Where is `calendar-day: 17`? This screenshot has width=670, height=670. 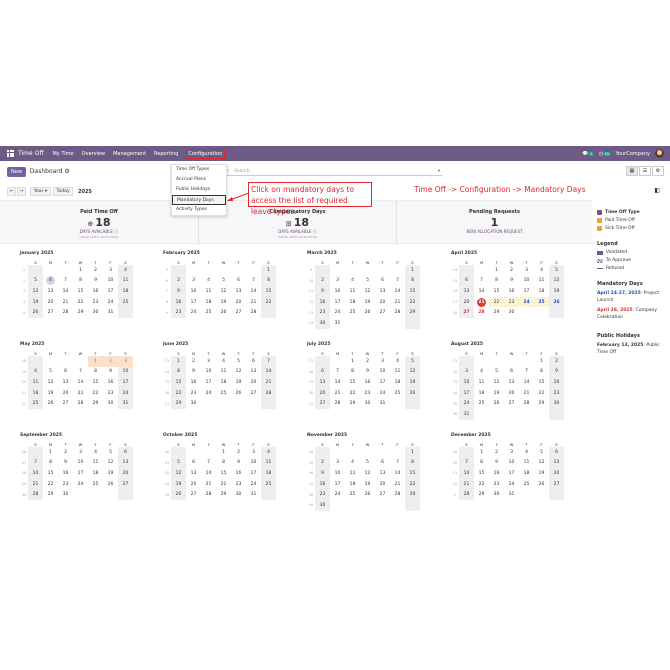 calendar-day: 17 is located at coordinates (466, 393).